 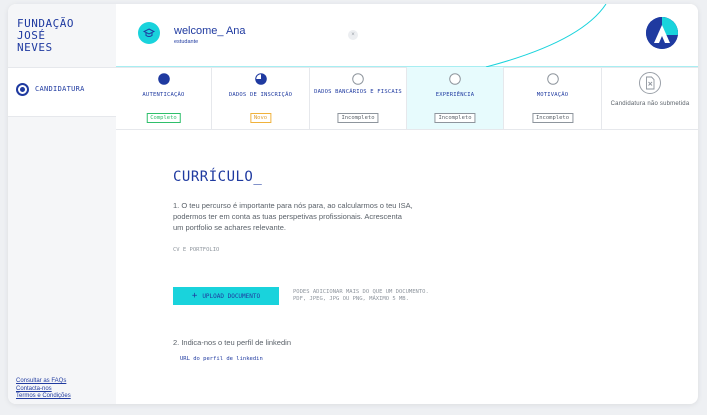 What do you see at coordinates (163, 79) in the screenshot?
I see `step-complete-icon` at bounding box center [163, 79].